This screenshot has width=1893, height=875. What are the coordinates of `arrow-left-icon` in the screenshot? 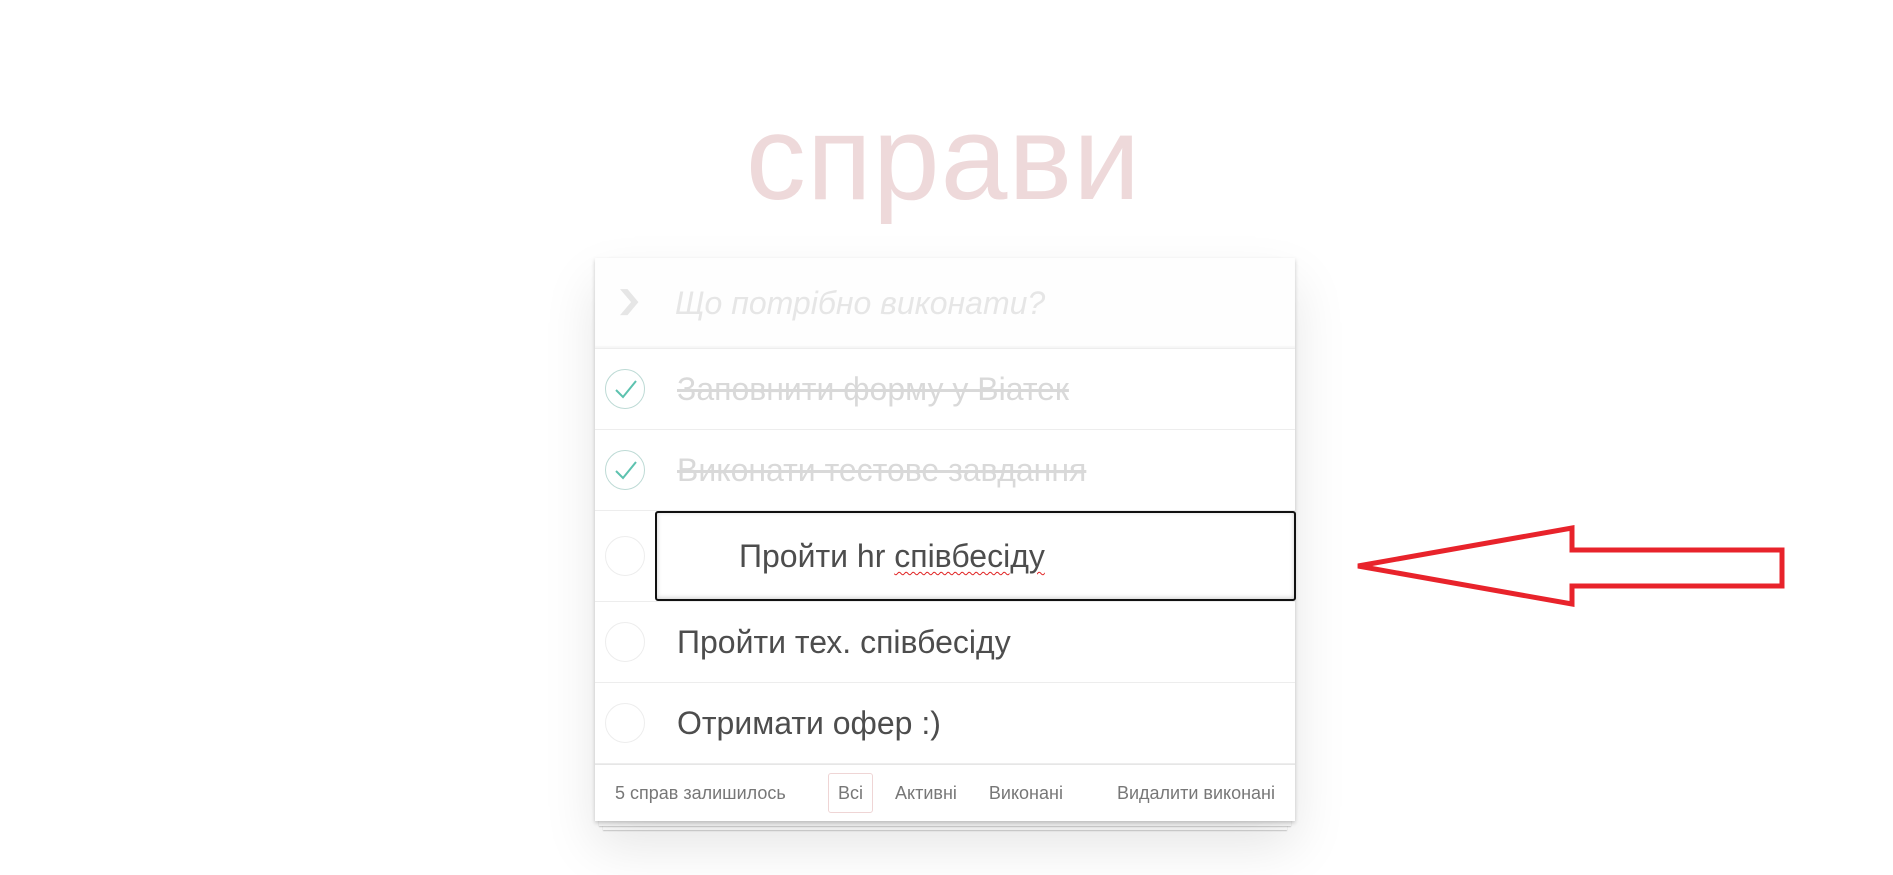 It's located at (1571, 566).